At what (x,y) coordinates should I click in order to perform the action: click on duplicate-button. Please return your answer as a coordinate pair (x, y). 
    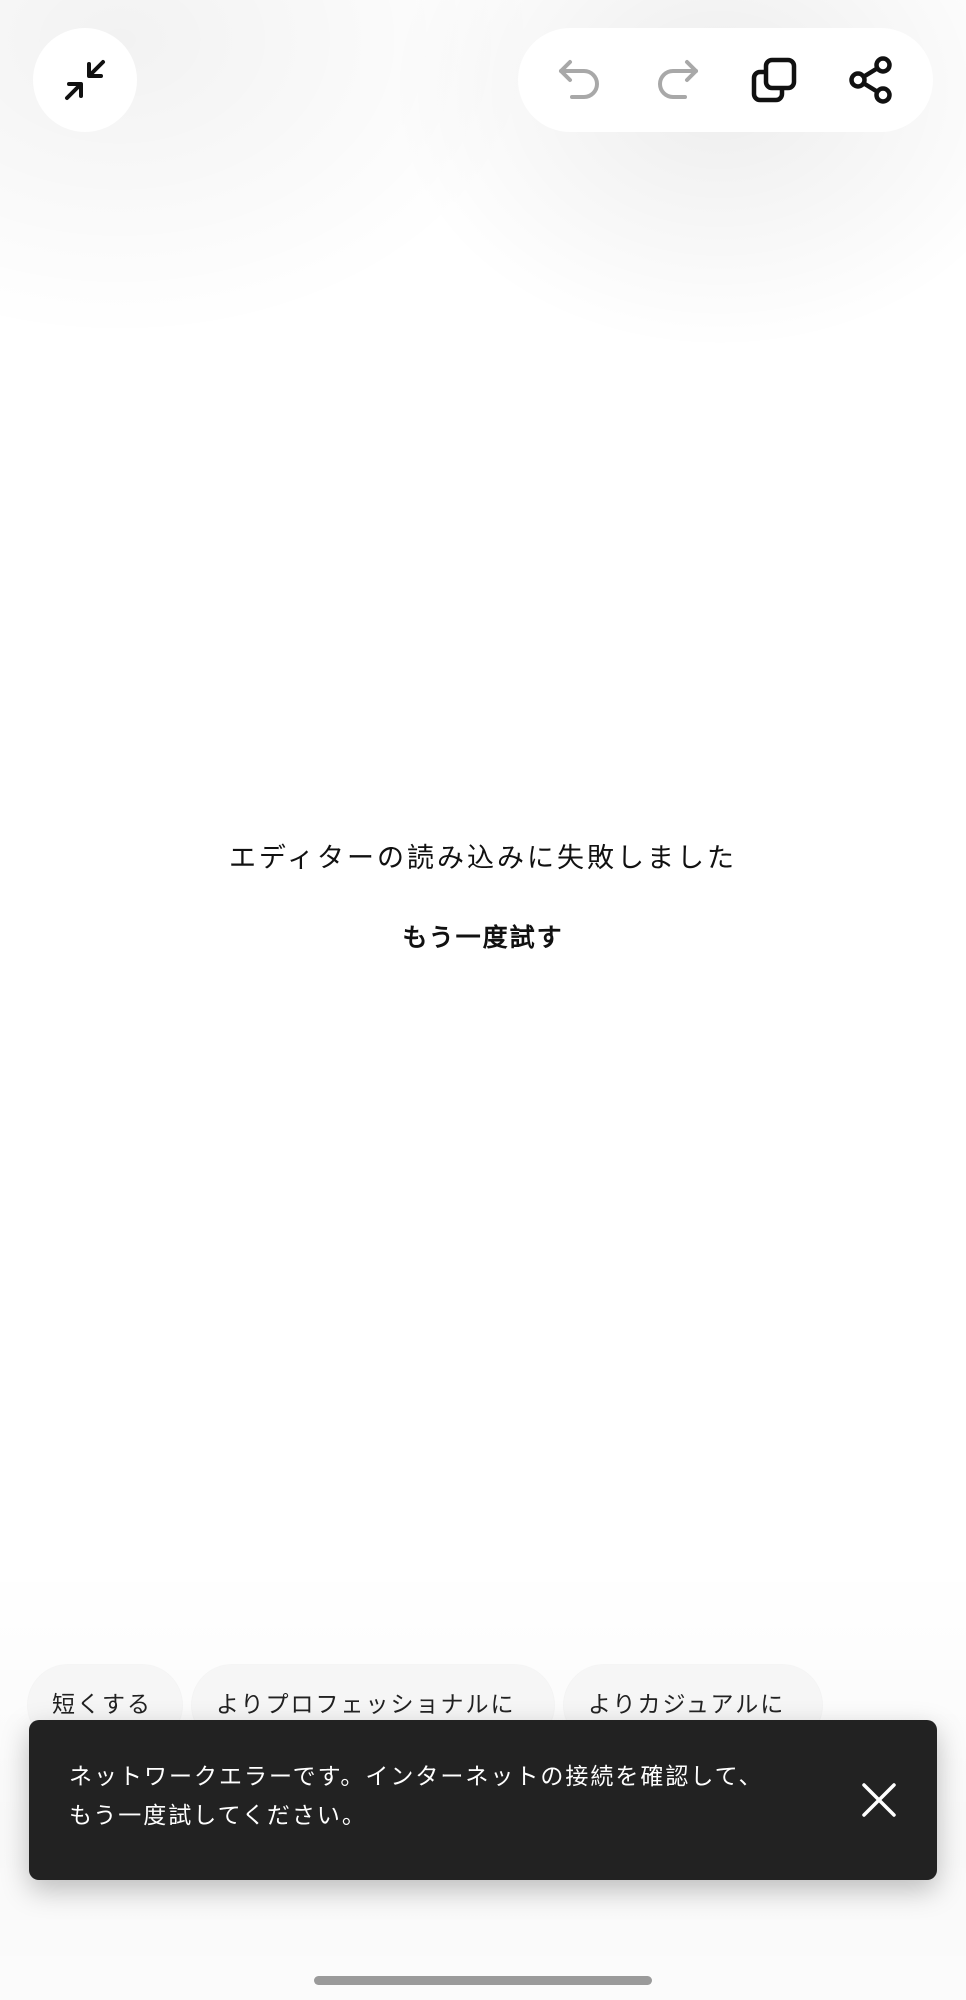
    Looking at the image, I should click on (774, 80).